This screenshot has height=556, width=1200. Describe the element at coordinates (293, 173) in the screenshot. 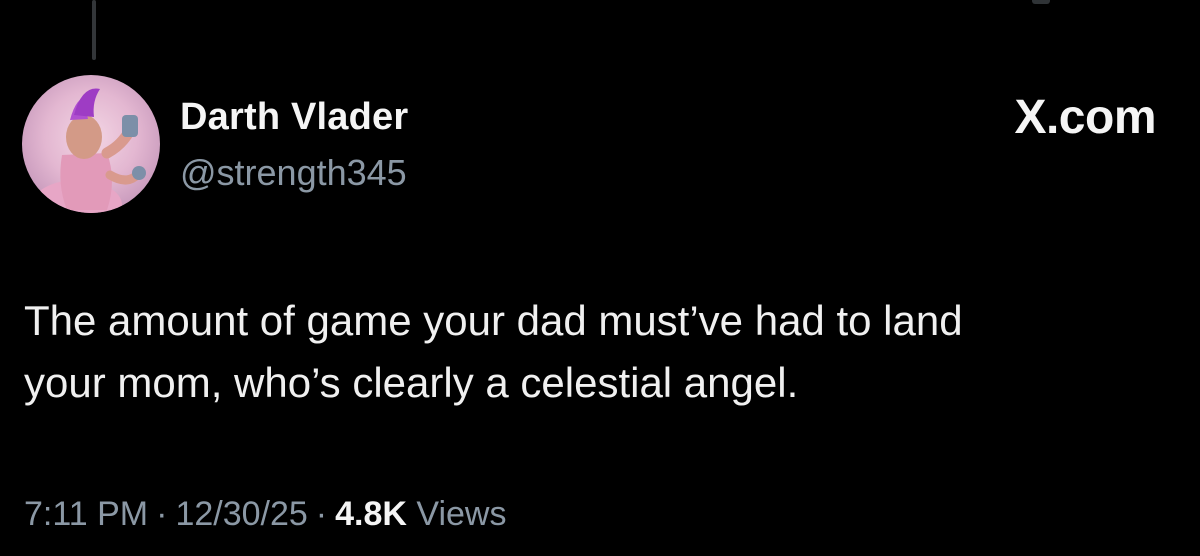

I see `author-handle: @strength345` at that location.